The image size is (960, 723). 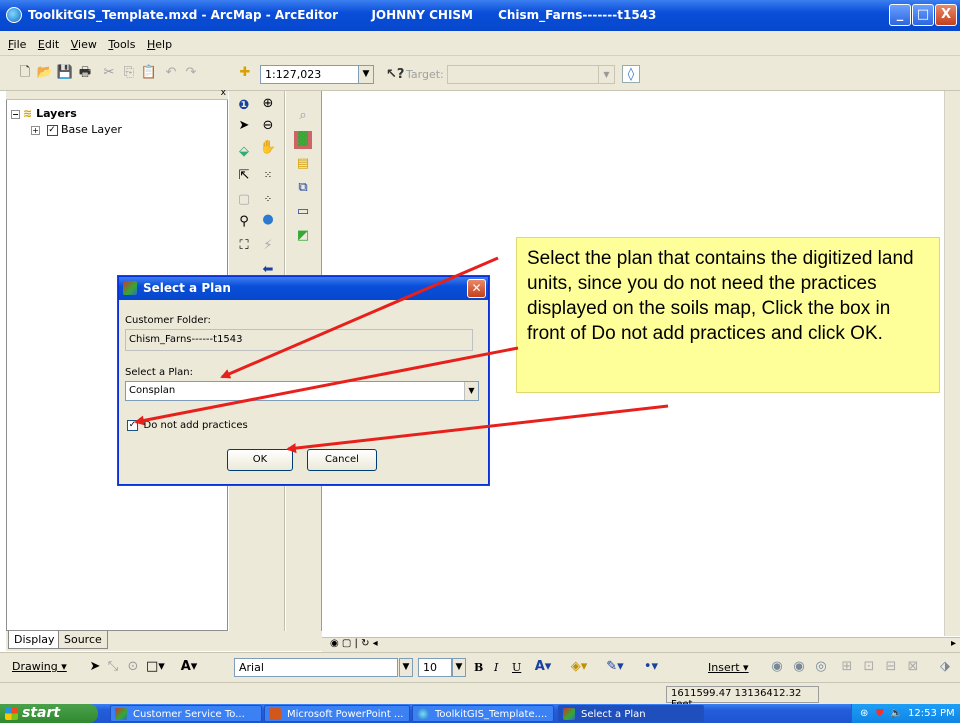 What do you see at coordinates (244, 222) in the screenshot?
I see `find-binoculars-icon: ⚲` at bounding box center [244, 222].